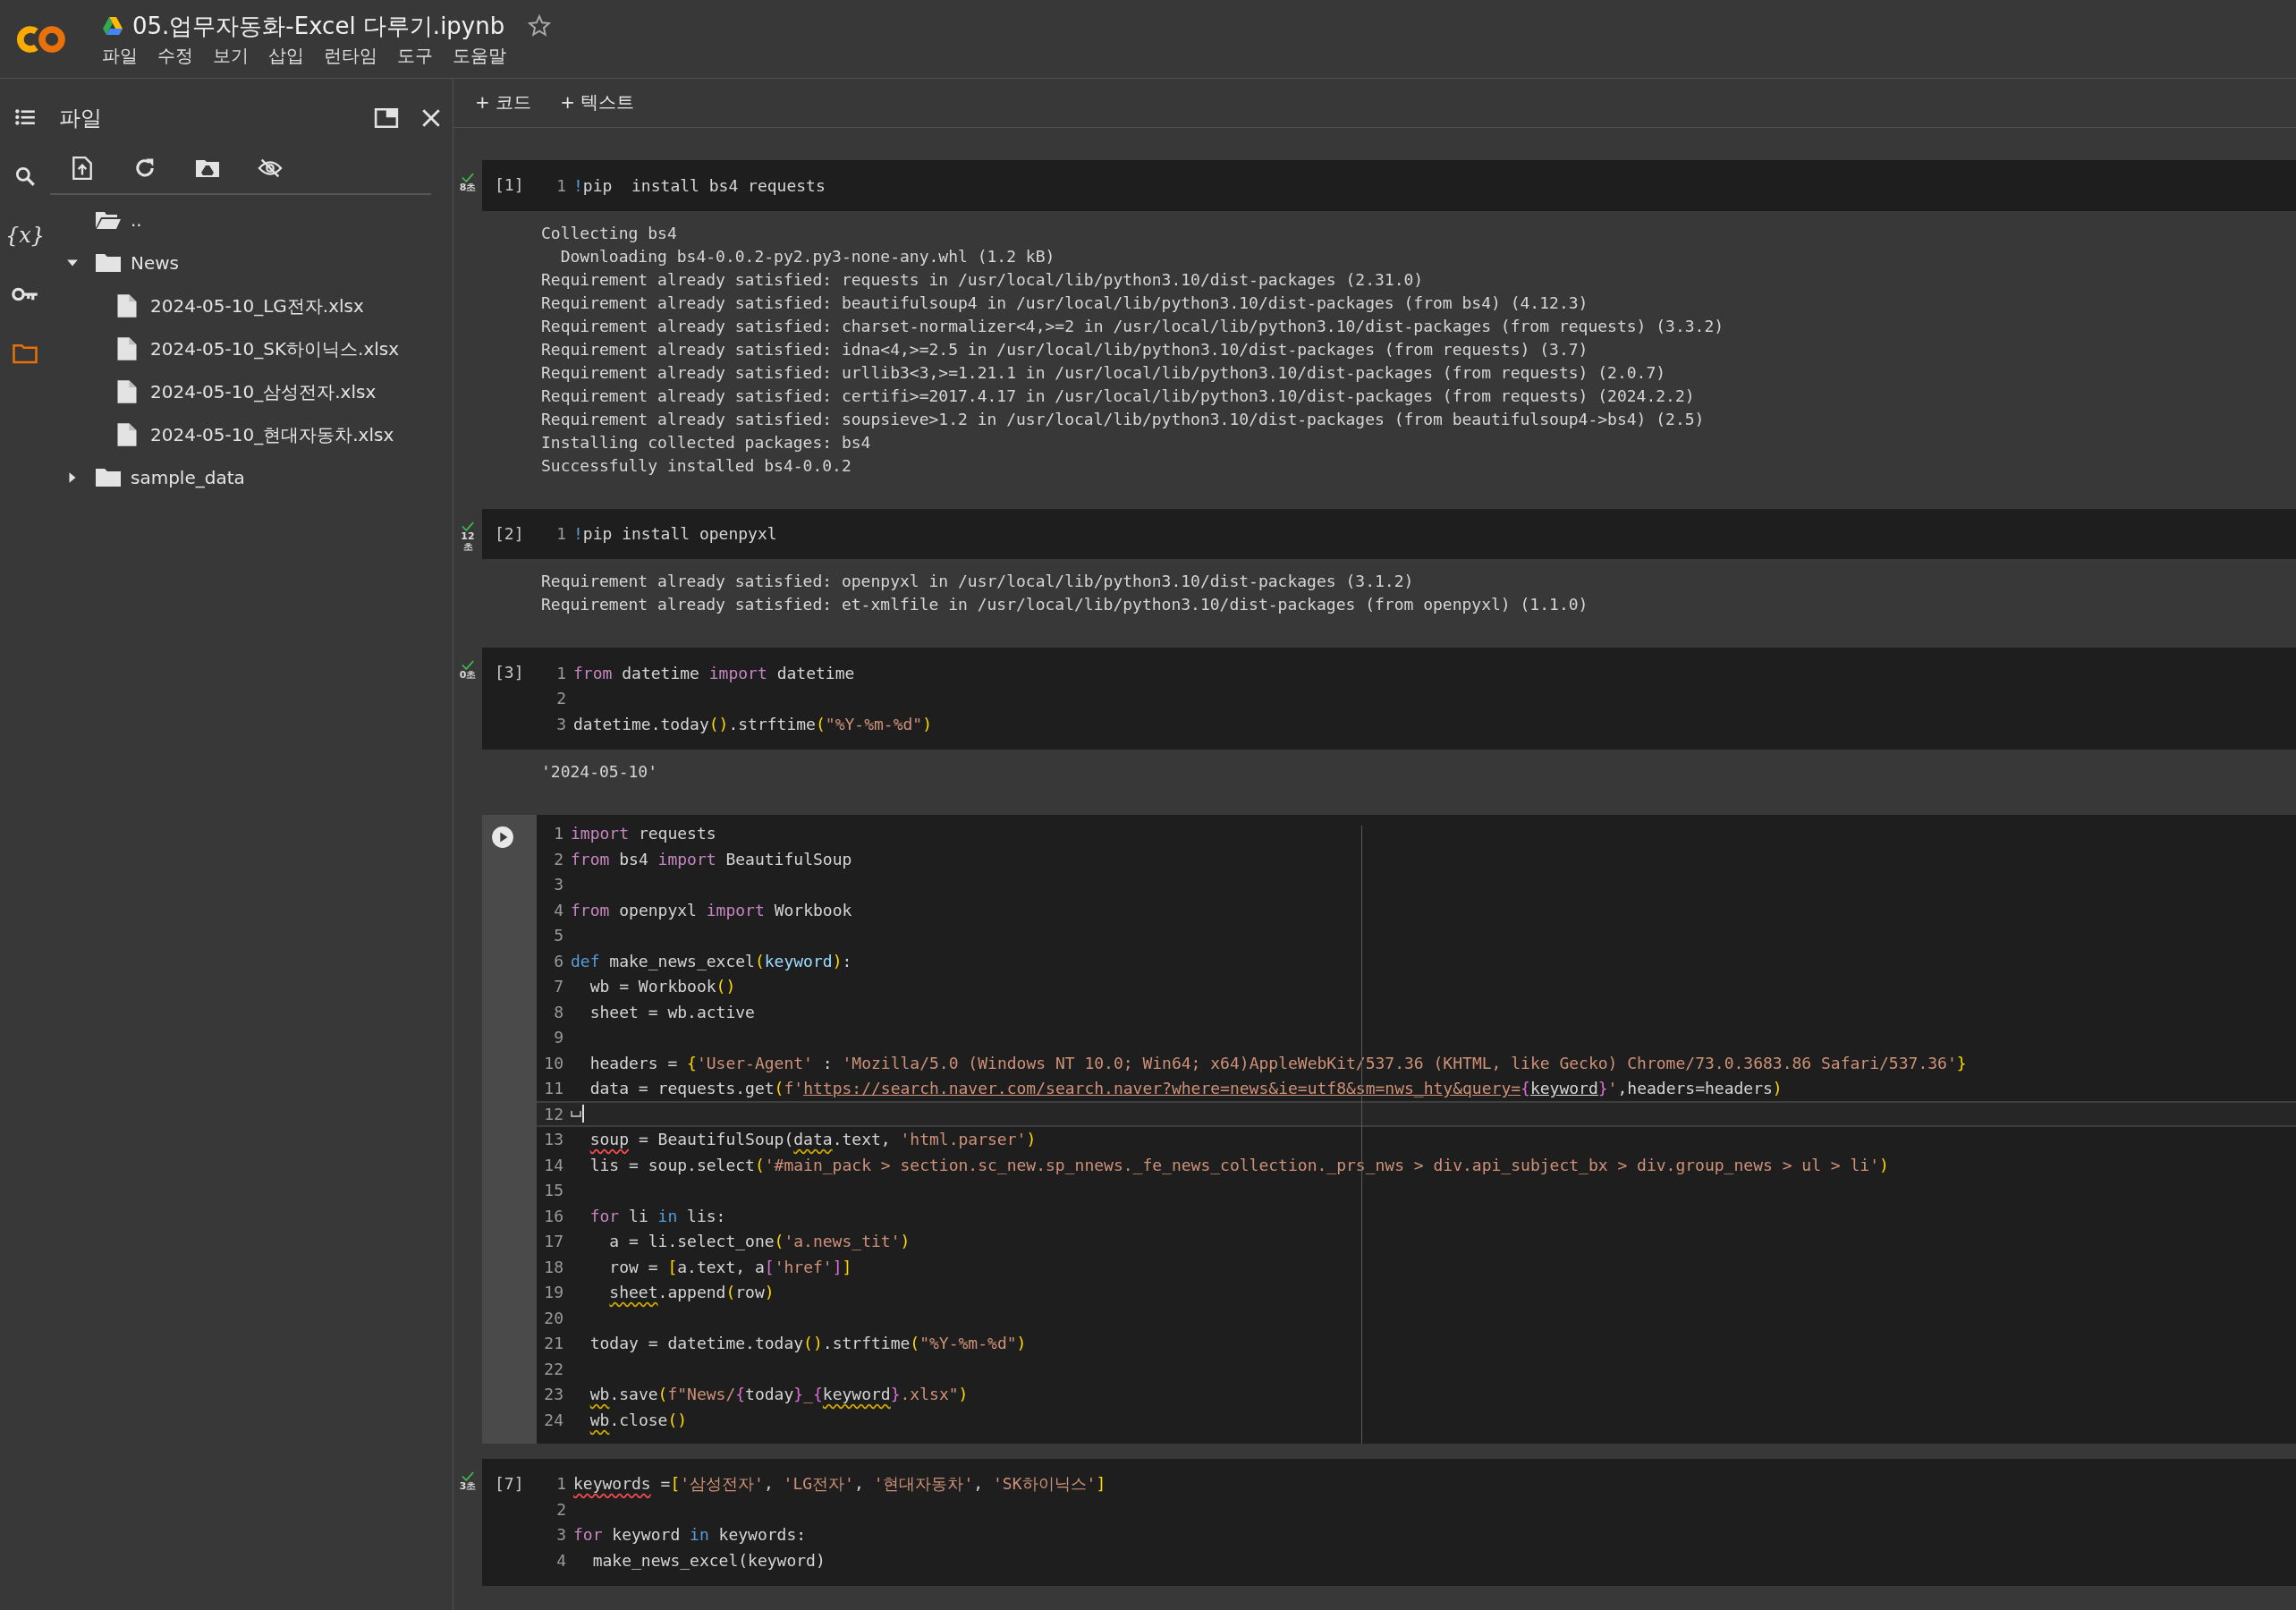  What do you see at coordinates (598, 102) in the screenshot?
I see `add-cell-button: + 텍스트` at bounding box center [598, 102].